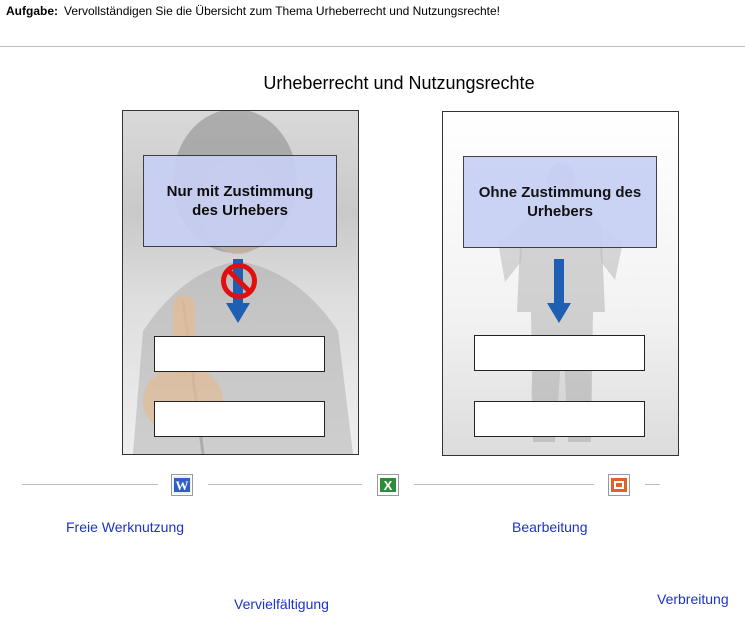  Describe the element at coordinates (32, 11) in the screenshot. I see `task-label: Aufgabe:` at that location.